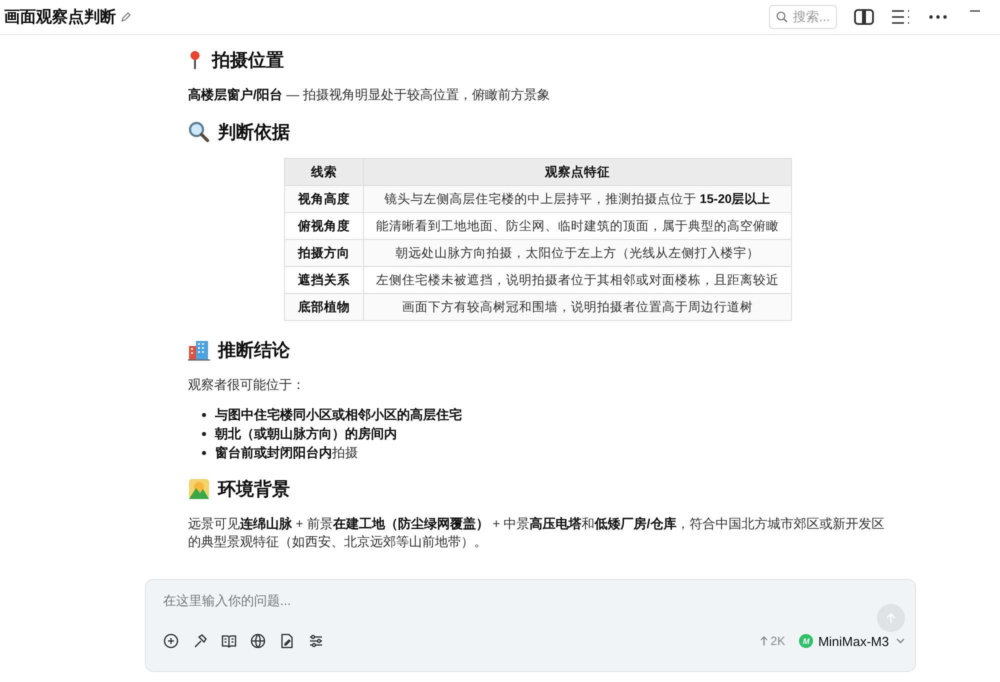  What do you see at coordinates (254, 489) in the screenshot?
I see `section-heading: 环境背景` at bounding box center [254, 489].